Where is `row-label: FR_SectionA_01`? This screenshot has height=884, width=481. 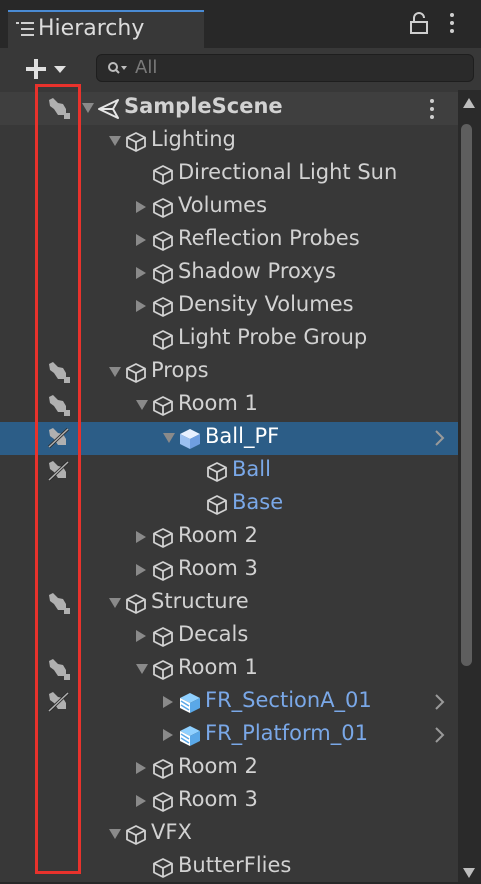
row-label: FR_SectionA_01 is located at coordinates (288, 700).